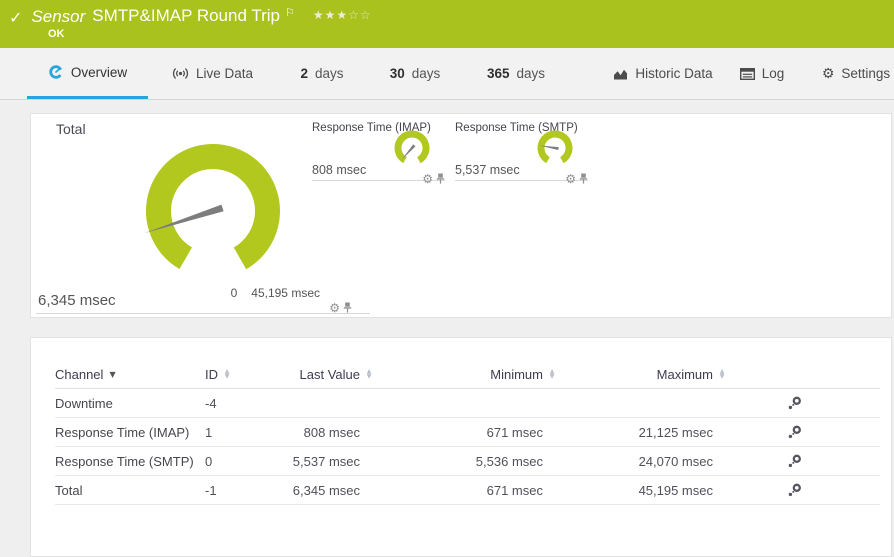 This screenshot has width=894, height=557. Describe the element at coordinates (186, 15) in the screenshot. I see `sensor-title: SMTP&IMAP Round Trip` at that location.